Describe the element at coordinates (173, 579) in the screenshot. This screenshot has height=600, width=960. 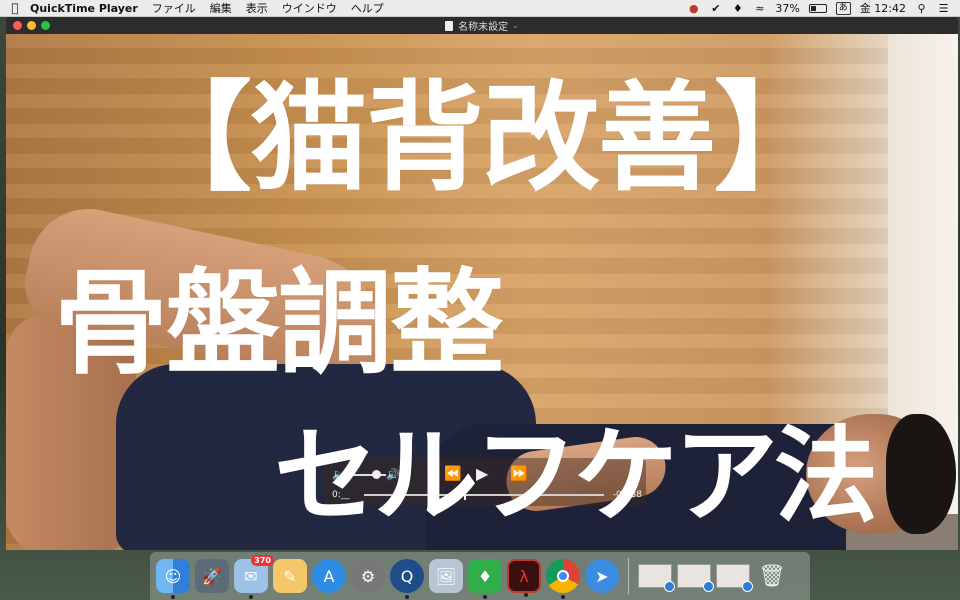
I see `finder-icon: ☺` at that location.